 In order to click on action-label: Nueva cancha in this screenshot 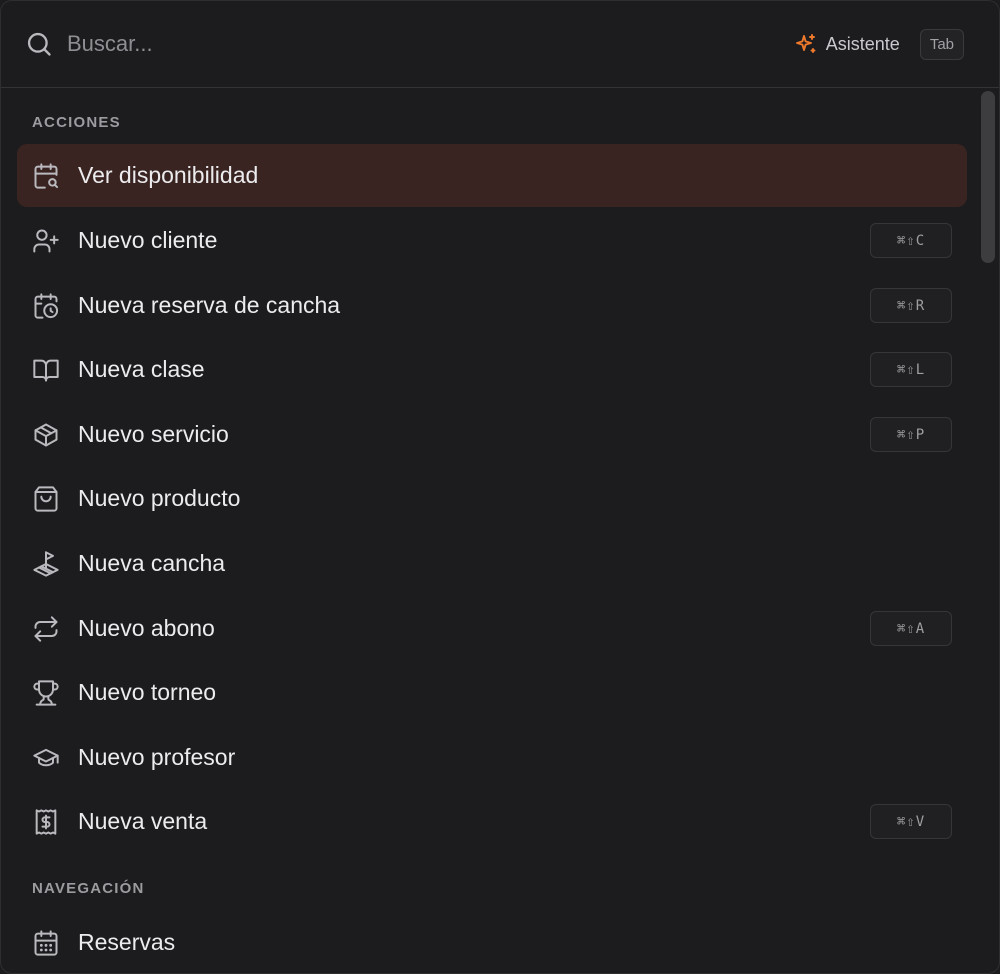, I will do `click(152, 563)`.